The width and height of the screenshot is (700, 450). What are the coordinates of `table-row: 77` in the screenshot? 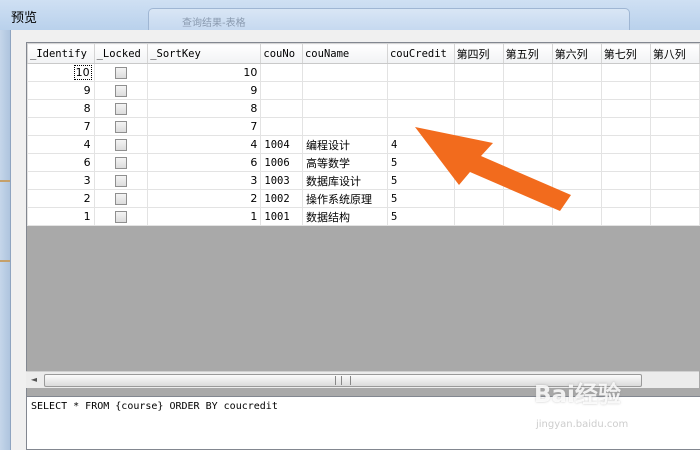 It's located at (363, 126).